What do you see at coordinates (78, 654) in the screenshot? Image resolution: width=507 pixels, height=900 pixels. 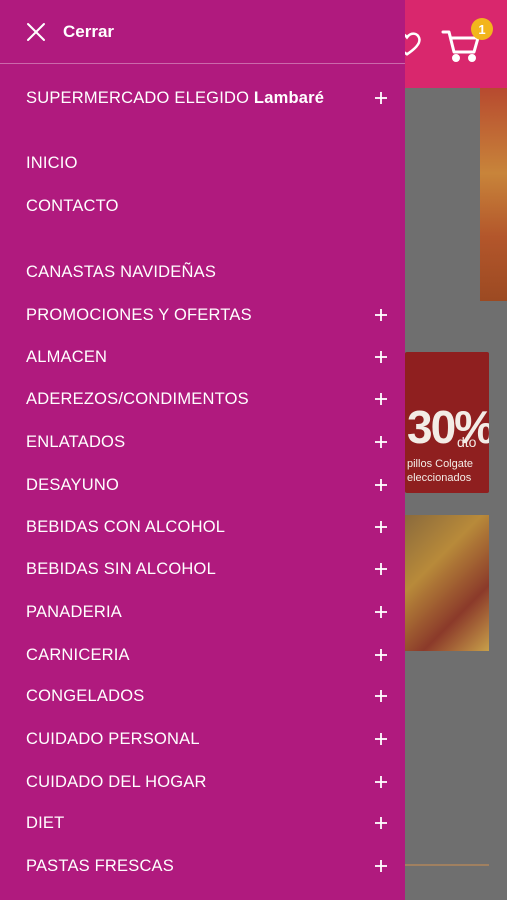 I see `menu-item-label: CARNICERIA` at bounding box center [78, 654].